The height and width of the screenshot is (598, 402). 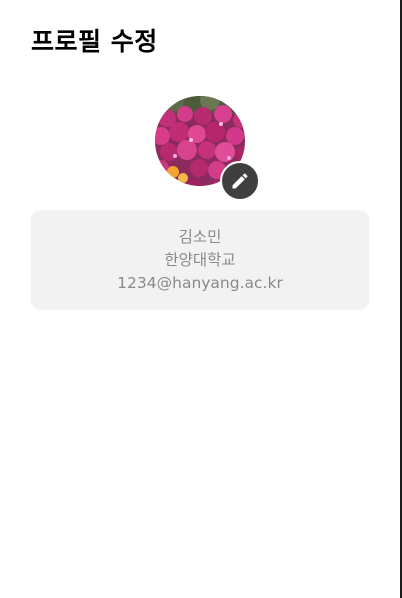 I want to click on page-title: 프로필 수정, so click(x=94, y=41).